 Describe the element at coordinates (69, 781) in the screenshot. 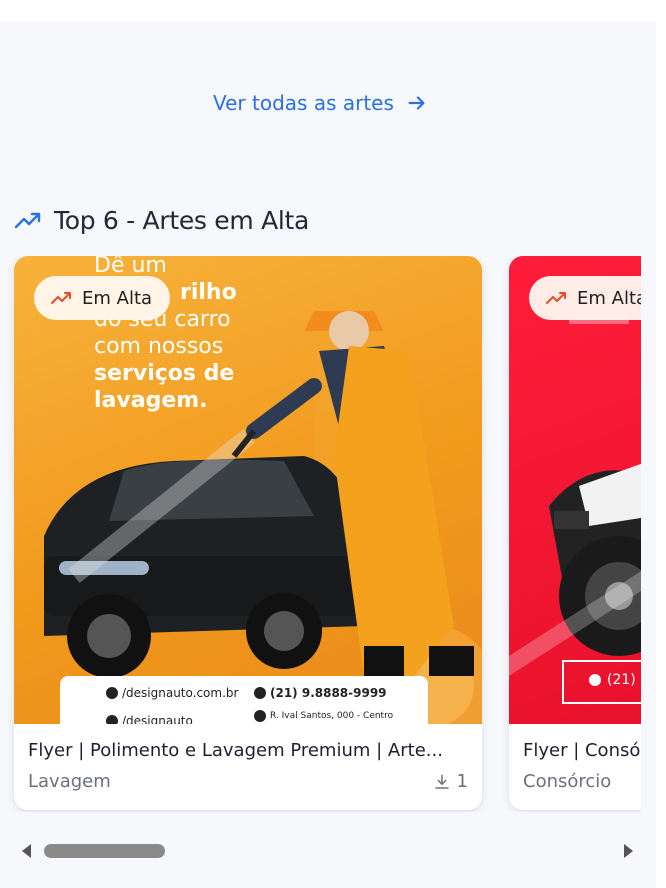

I see `card-category: Lavagem` at that location.